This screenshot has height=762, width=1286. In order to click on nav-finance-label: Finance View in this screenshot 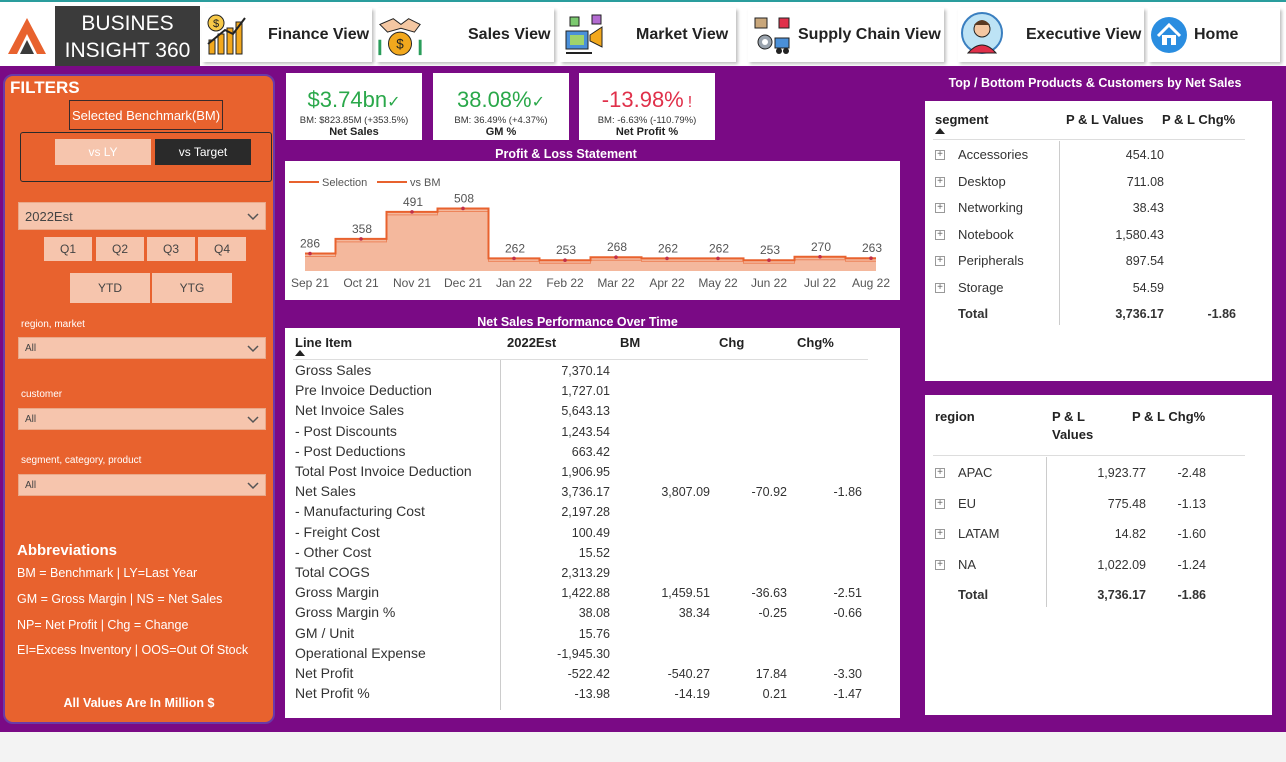, I will do `click(319, 34)`.